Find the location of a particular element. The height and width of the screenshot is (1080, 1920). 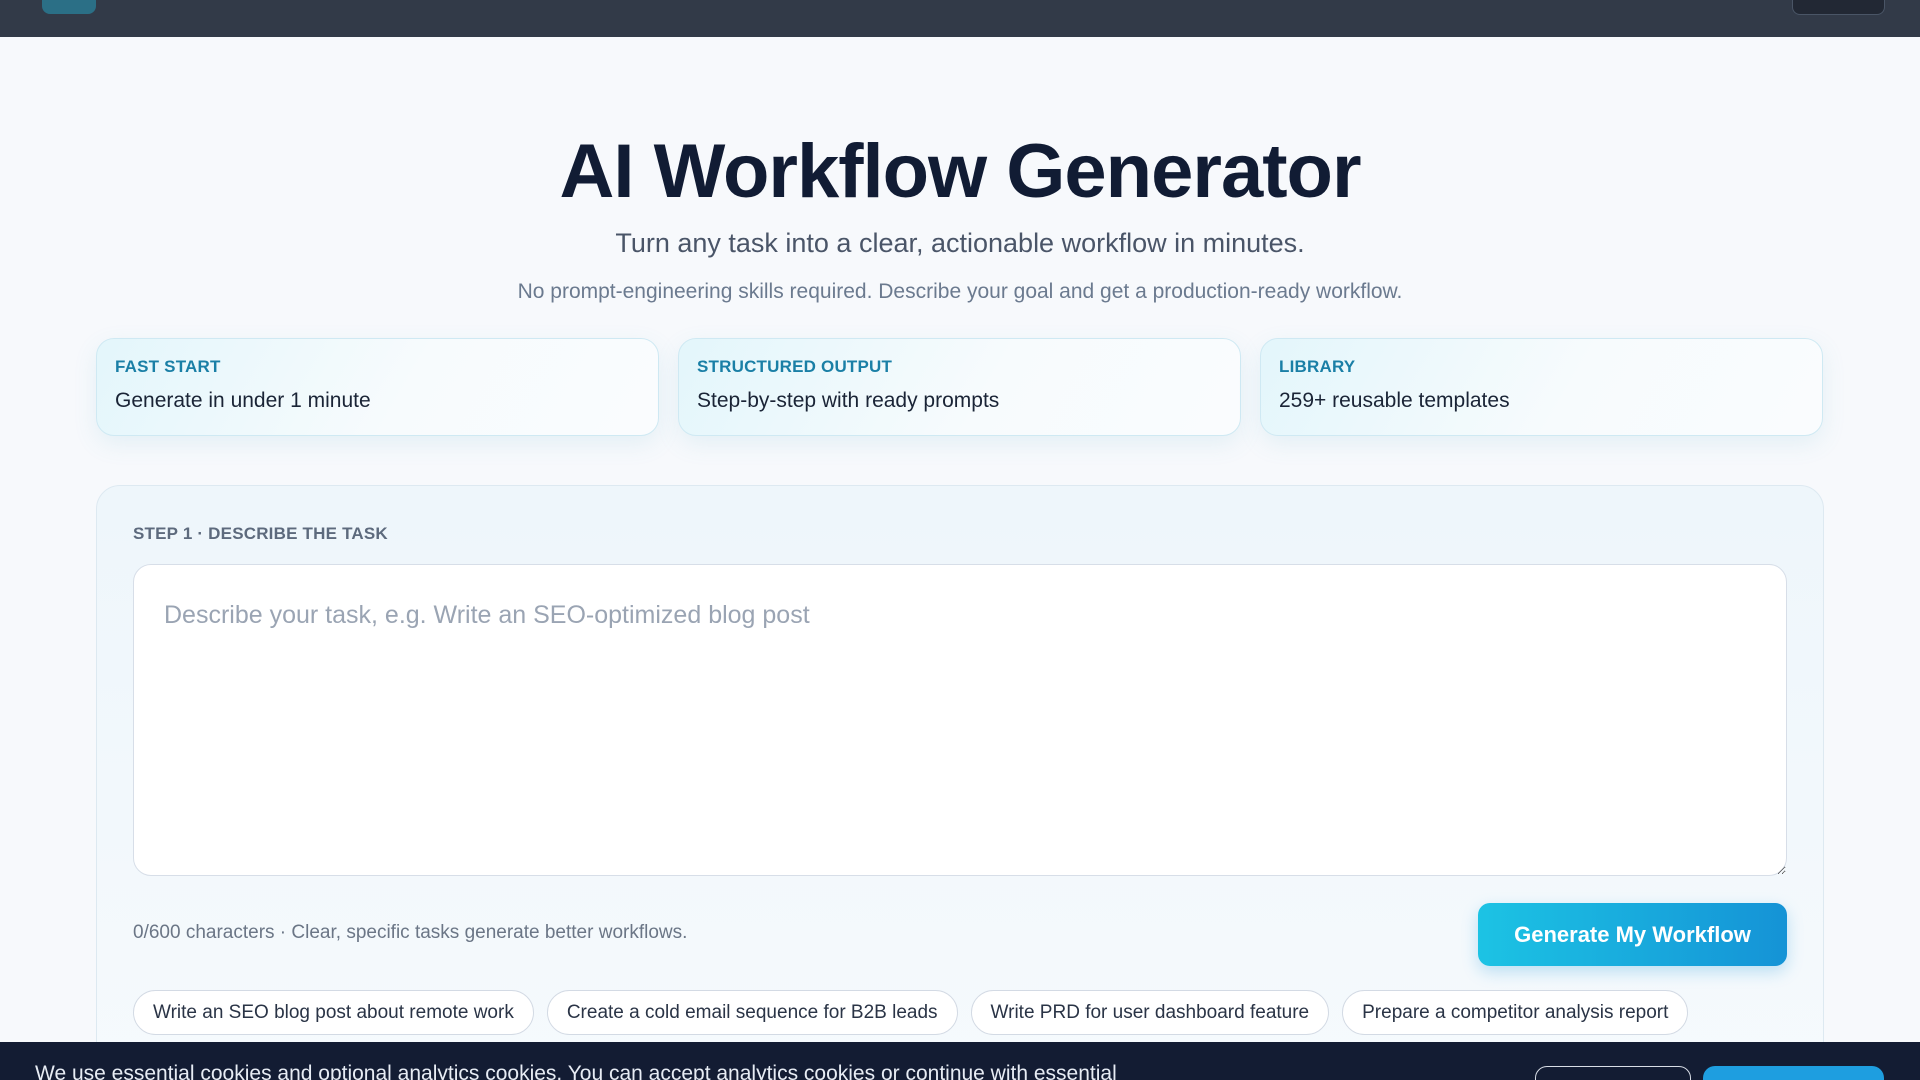

feature-card-library: LIBRARY 259+ reusable templates is located at coordinates (1541, 387).